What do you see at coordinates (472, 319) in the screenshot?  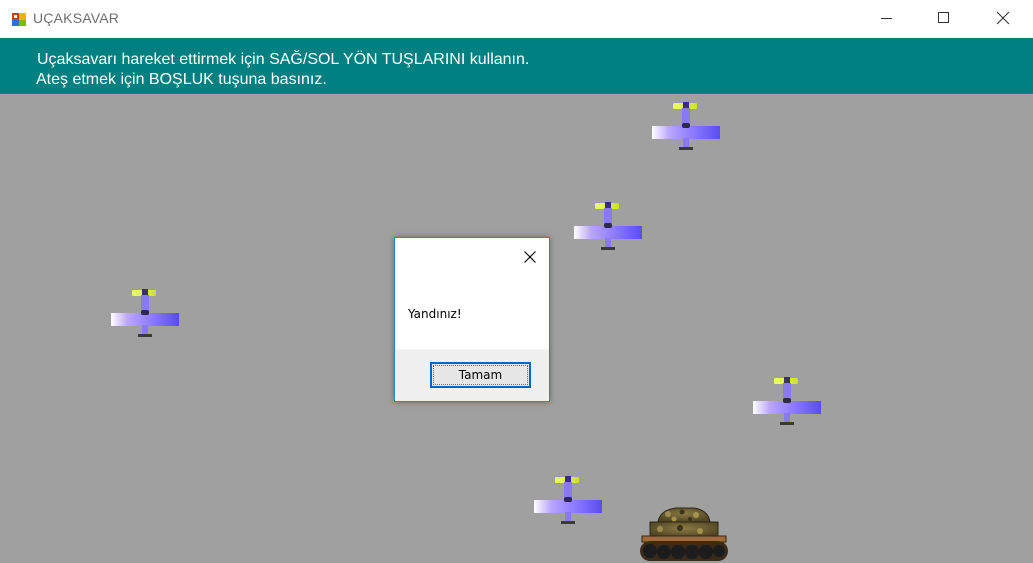 I see `message-dialog: Yandınız! Tamam` at bounding box center [472, 319].